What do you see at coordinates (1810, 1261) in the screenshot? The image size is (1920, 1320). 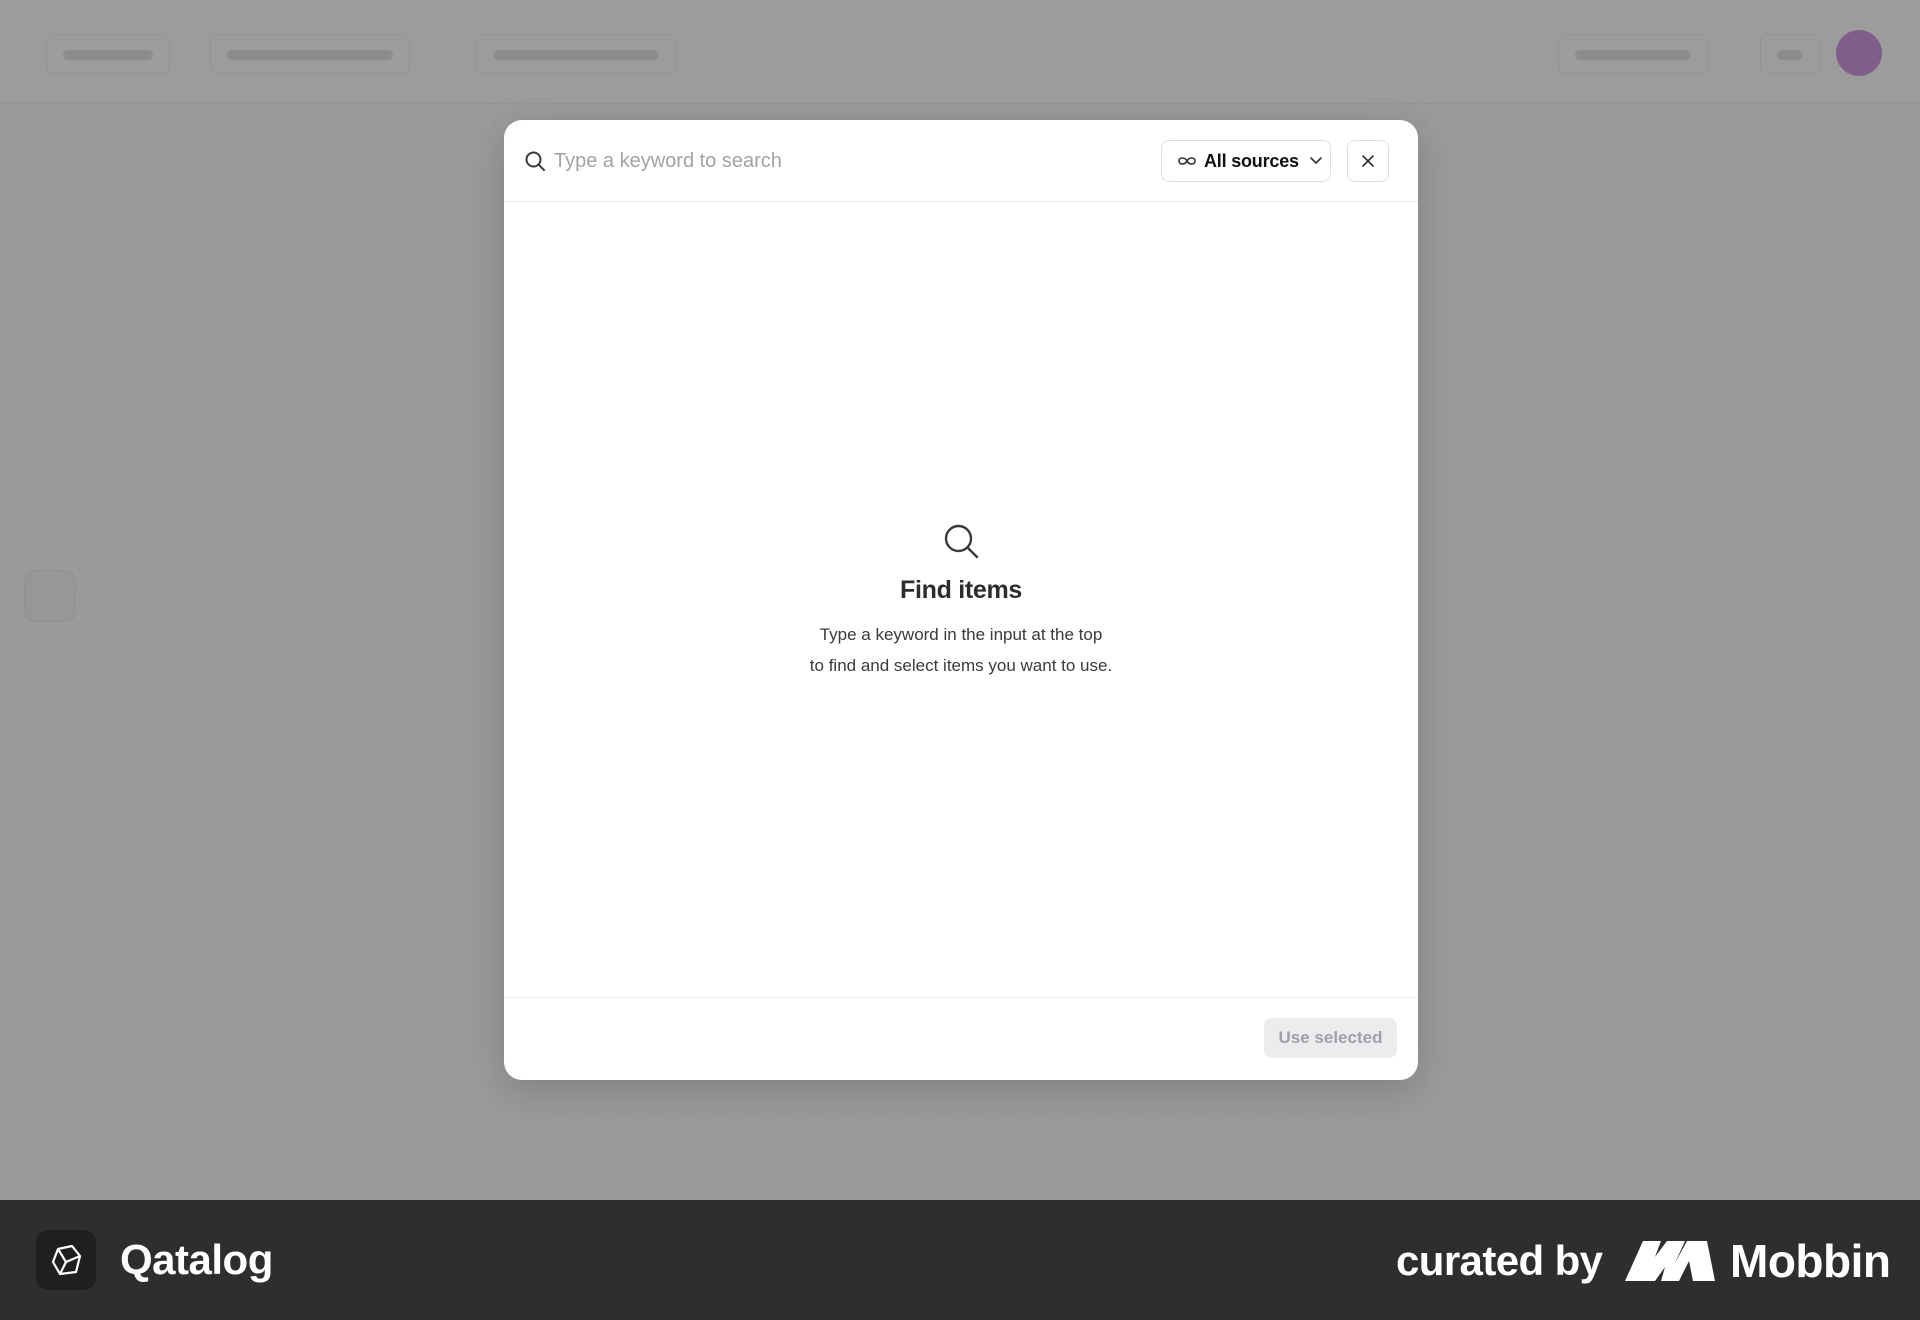 I see `curator-name: Mobbin` at bounding box center [1810, 1261].